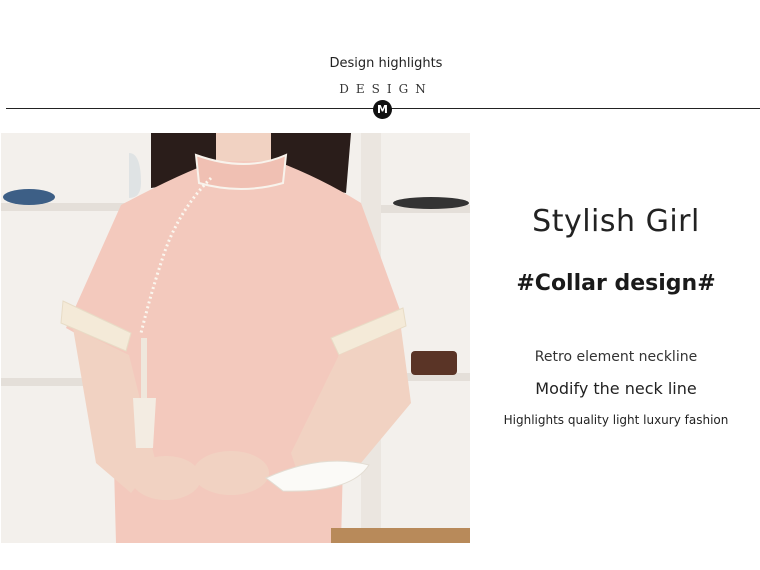 This screenshot has height=570, width=760. What do you see at coordinates (616, 283) in the screenshot?
I see `feature-tag: #Collar design#` at bounding box center [616, 283].